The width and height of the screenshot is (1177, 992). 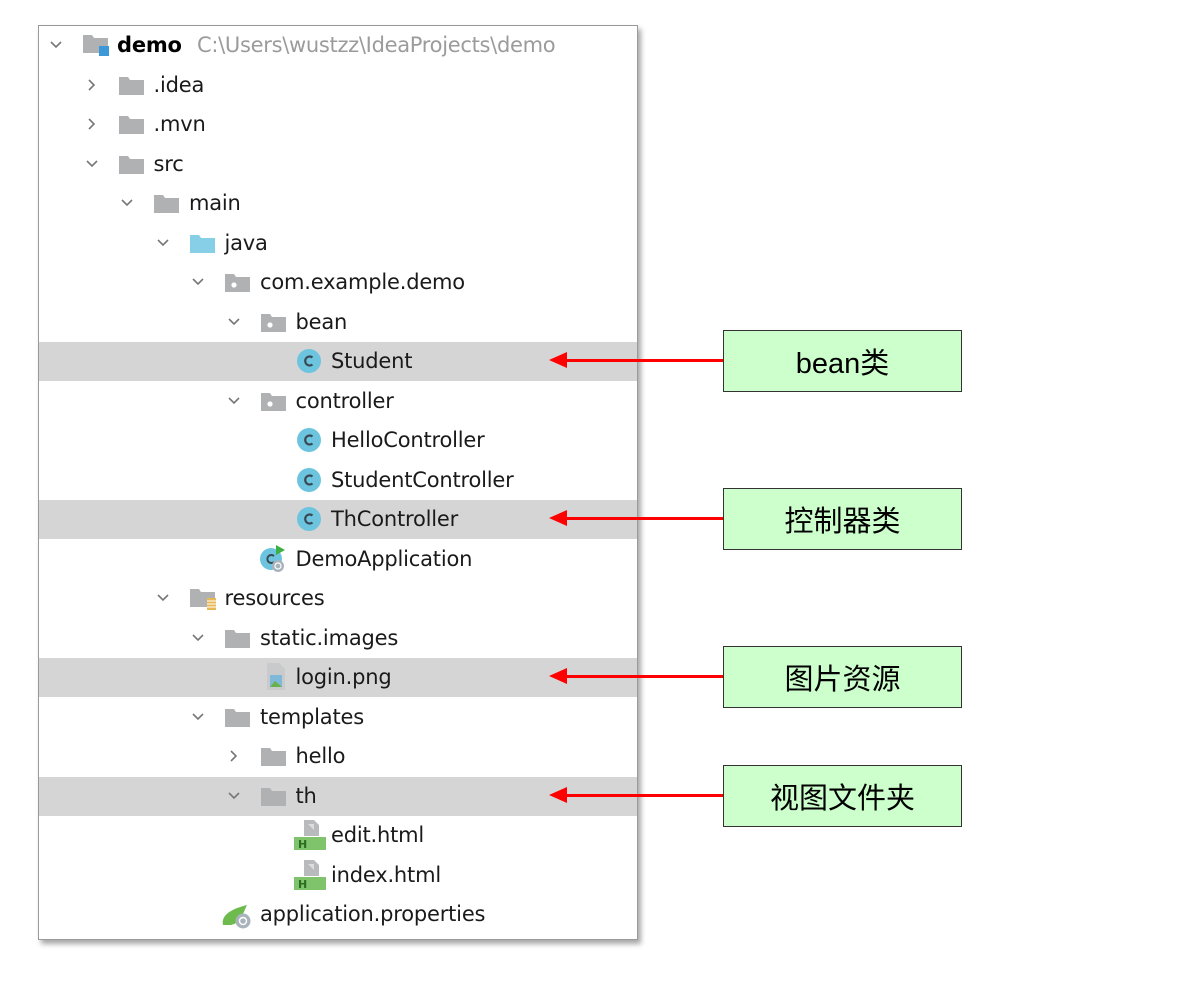 What do you see at coordinates (236, 916) in the screenshot?
I see `spring-properties-icon` at bounding box center [236, 916].